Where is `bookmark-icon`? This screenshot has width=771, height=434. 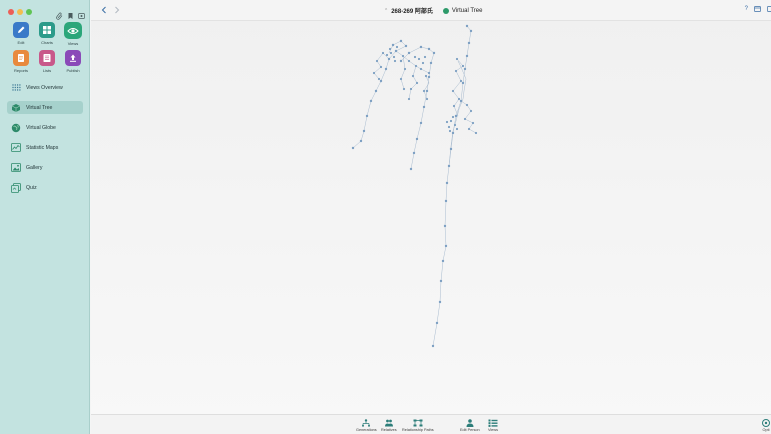 bookmark-icon is located at coordinates (70, 13).